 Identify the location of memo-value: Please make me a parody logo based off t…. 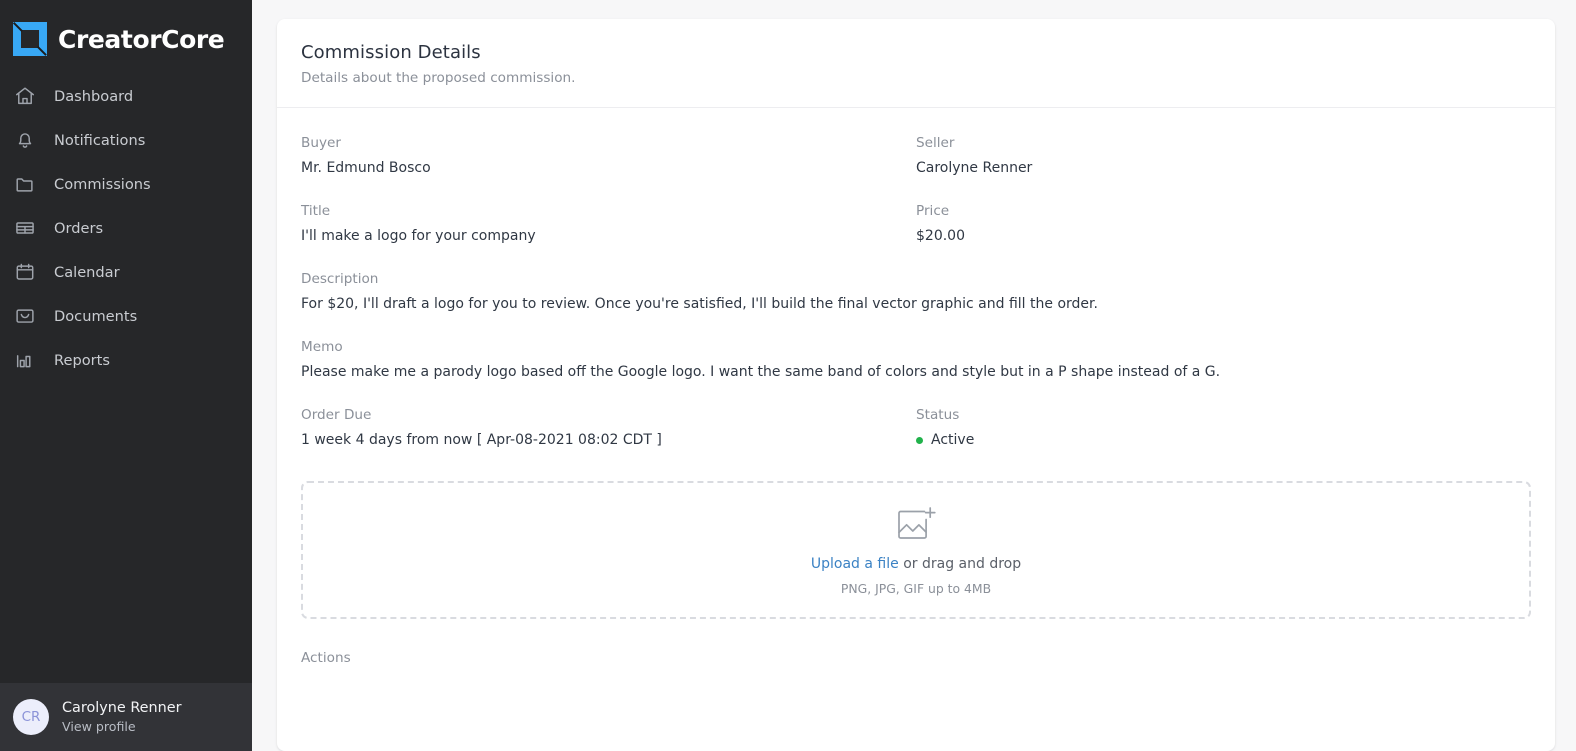
(761, 372).